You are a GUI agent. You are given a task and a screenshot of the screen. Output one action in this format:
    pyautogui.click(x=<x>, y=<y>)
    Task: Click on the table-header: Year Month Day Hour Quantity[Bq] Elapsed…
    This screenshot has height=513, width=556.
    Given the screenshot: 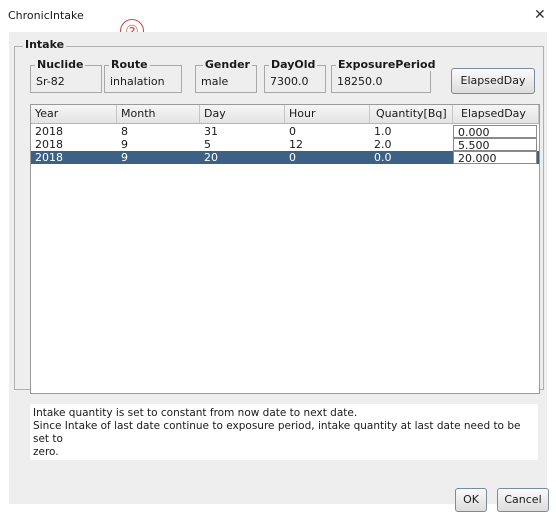 What is the action you would take?
    pyautogui.click(x=285, y=114)
    